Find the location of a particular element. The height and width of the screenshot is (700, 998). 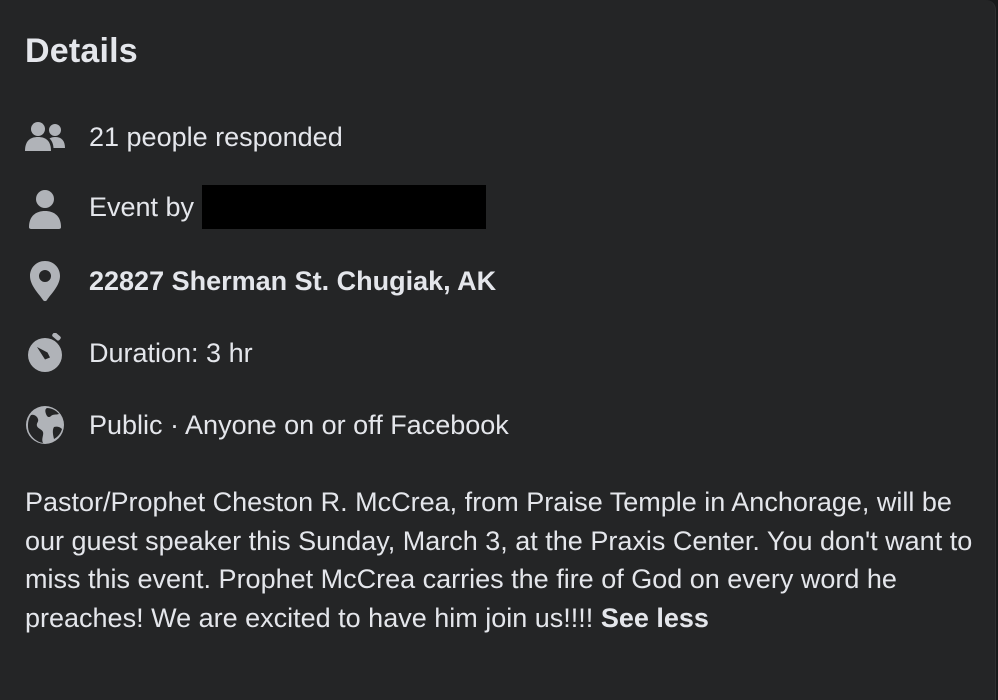

event-address: 22827 Sherman St. Chugiak, AK is located at coordinates (292, 281).